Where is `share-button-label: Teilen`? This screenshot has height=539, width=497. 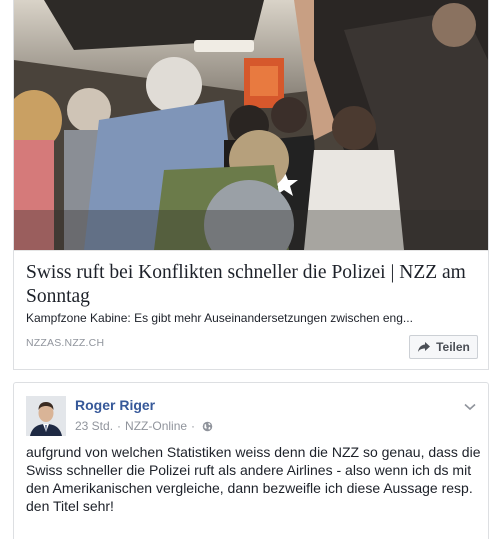 share-button-label: Teilen is located at coordinates (453, 347).